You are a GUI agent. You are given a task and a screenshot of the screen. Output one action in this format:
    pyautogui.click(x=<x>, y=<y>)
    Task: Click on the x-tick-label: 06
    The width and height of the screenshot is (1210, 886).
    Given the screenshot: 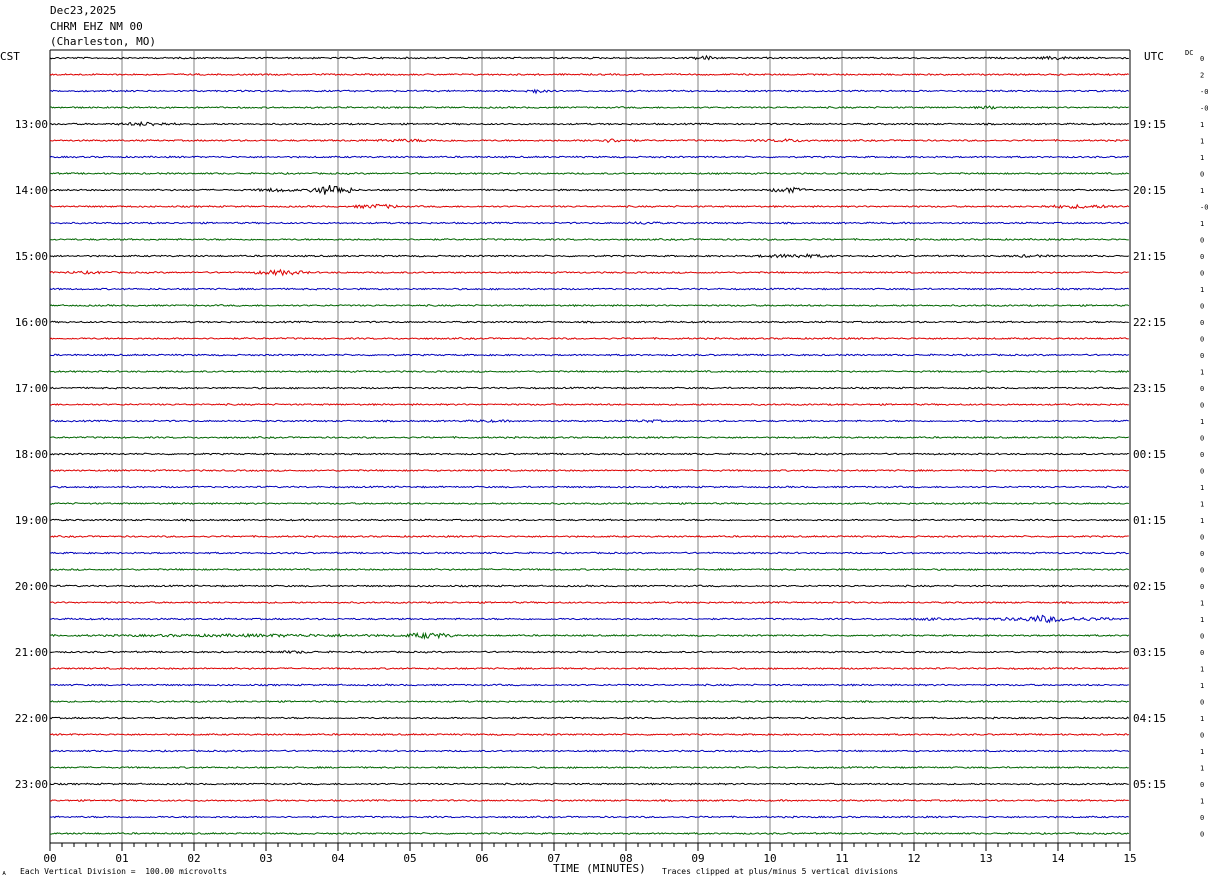 What is the action you would take?
    pyautogui.click(x=481, y=858)
    